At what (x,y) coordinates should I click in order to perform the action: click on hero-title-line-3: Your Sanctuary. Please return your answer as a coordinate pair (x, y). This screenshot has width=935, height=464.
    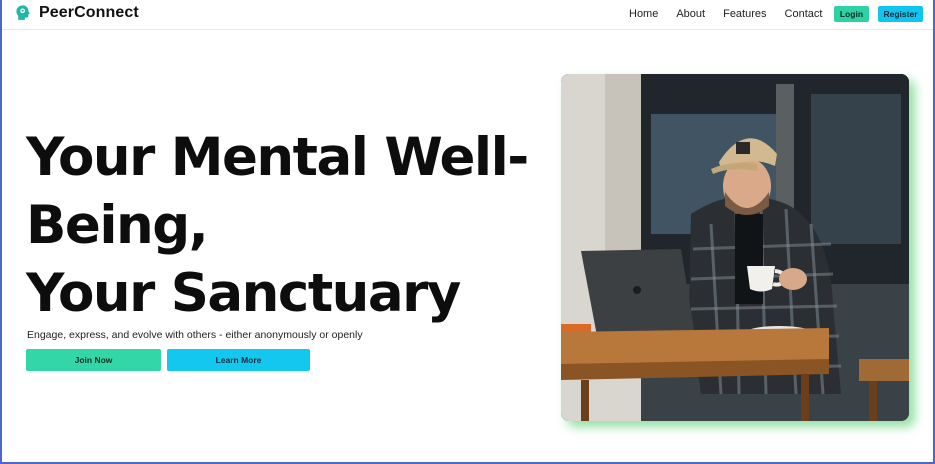
    Looking at the image, I should click on (243, 293).